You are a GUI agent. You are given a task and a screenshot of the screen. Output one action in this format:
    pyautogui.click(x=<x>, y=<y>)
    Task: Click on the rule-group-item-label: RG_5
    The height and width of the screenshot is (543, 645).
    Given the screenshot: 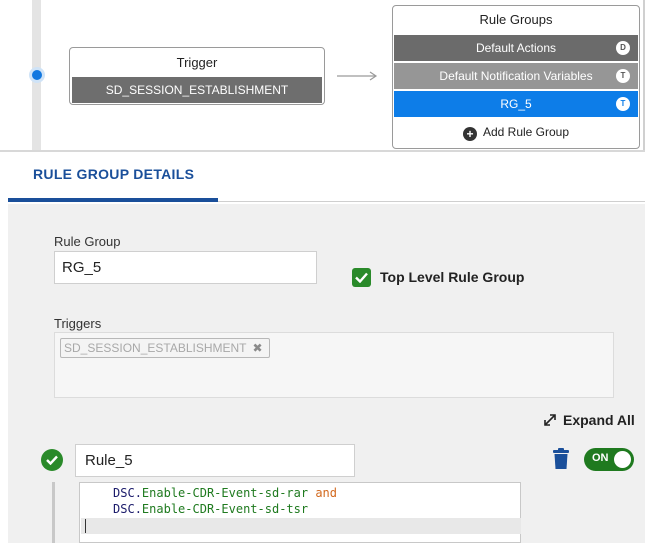 What is the action you would take?
    pyautogui.click(x=516, y=104)
    